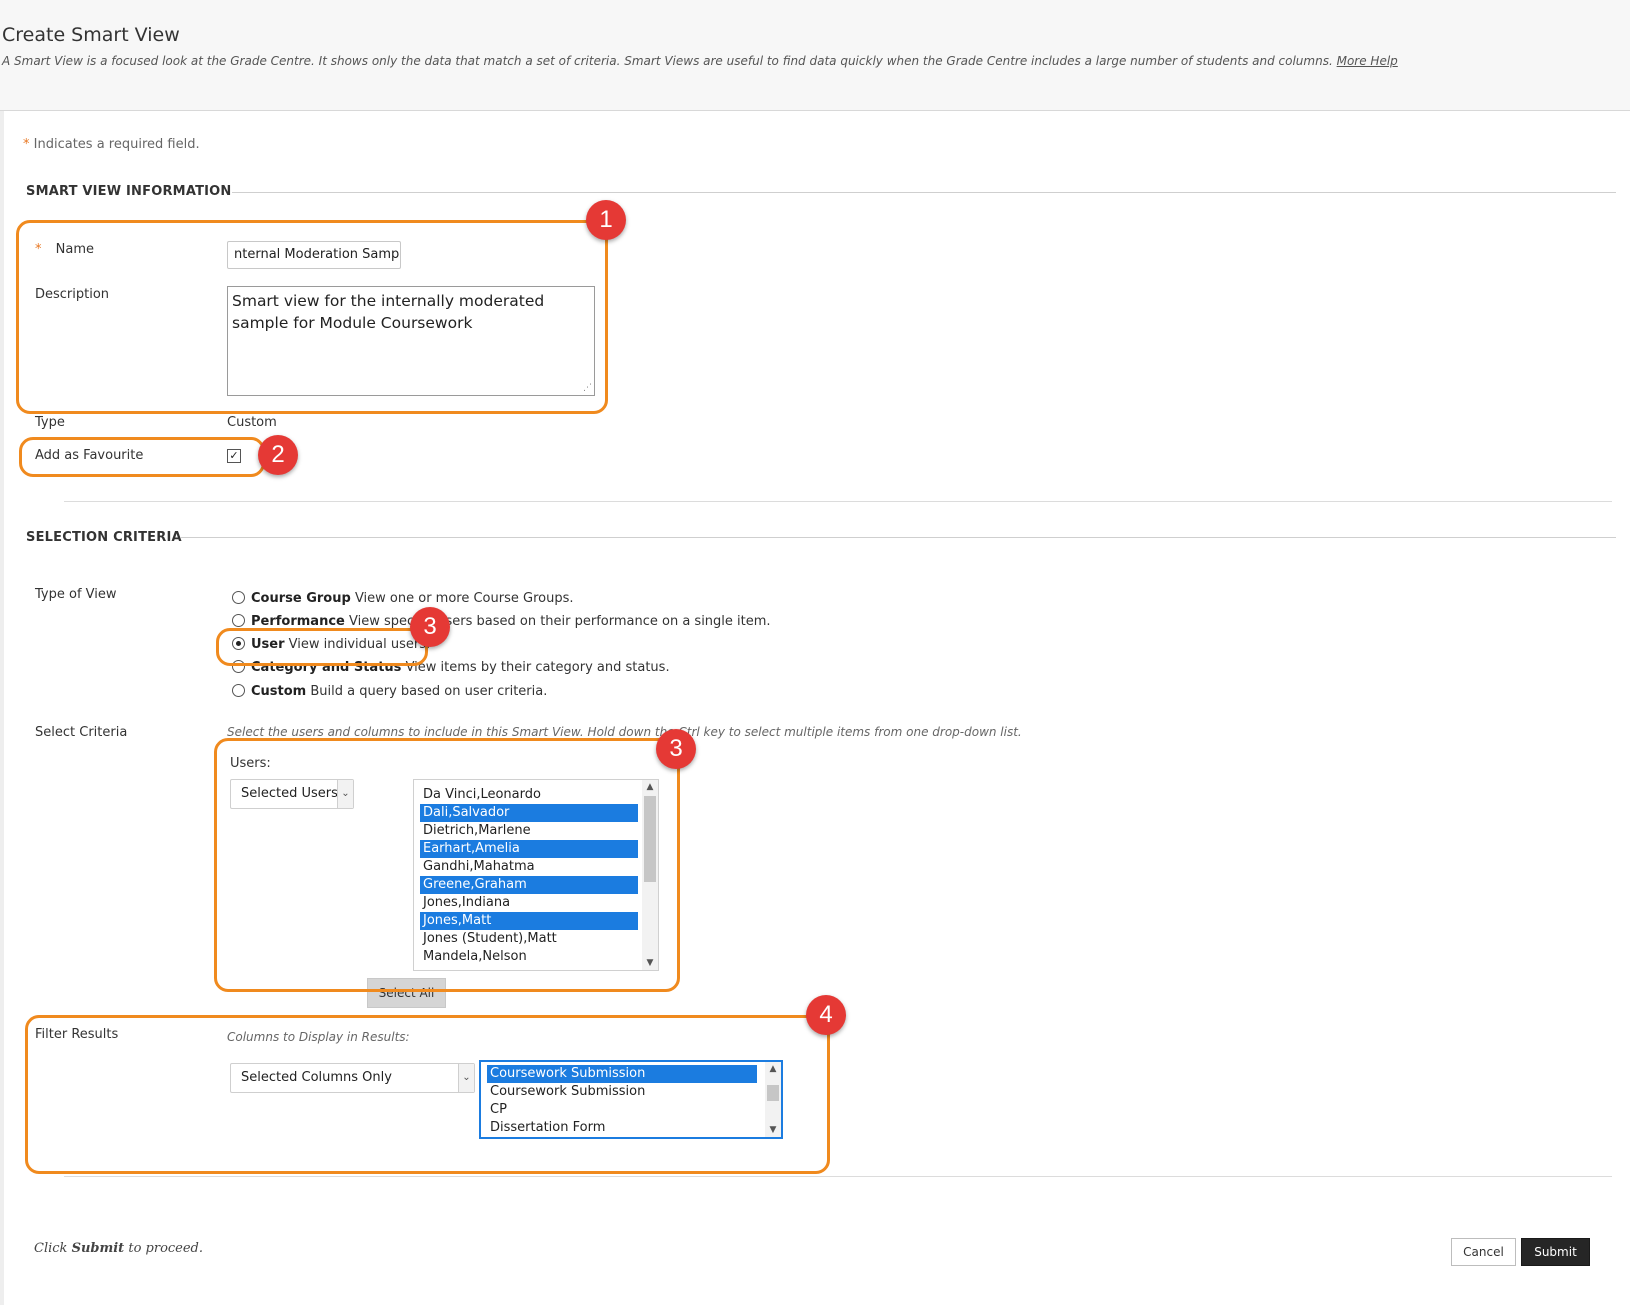  What do you see at coordinates (2, 708) in the screenshot?
I see `content-frame-edge` at bounding box center [2, 708].